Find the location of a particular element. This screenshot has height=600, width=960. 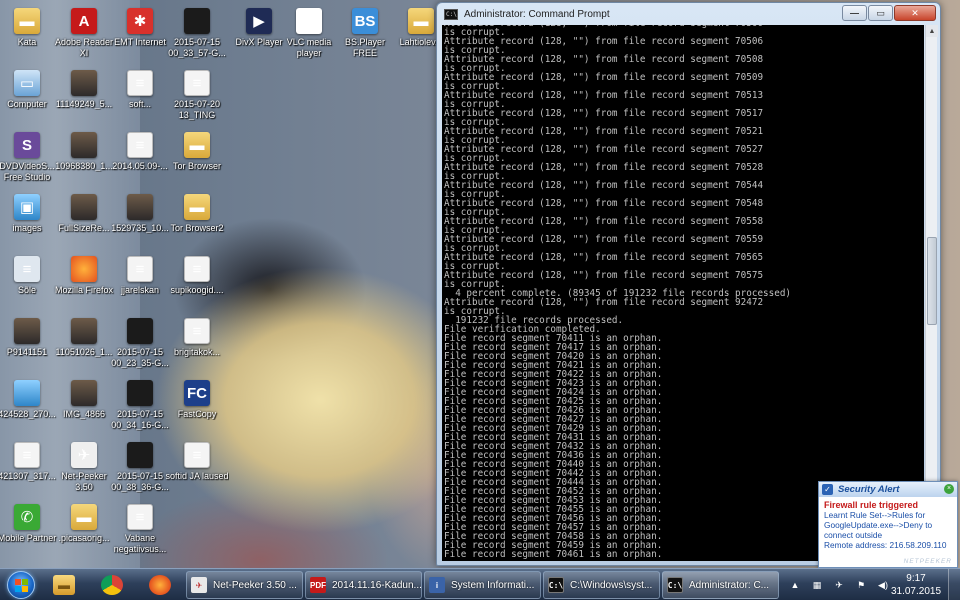

maximize-button: ▭ is located at coordinates (880, 13).